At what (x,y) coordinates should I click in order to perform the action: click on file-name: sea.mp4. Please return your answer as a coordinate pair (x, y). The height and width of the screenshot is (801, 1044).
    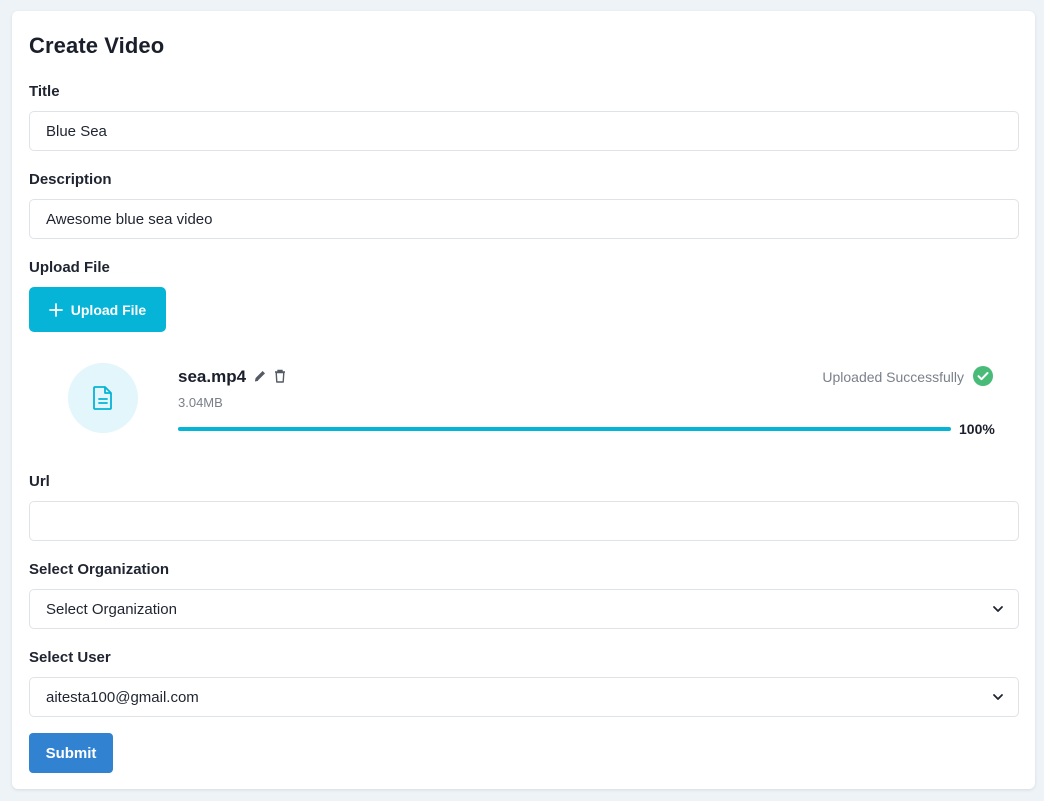
    Looking at the image, I should click on (212, 376).